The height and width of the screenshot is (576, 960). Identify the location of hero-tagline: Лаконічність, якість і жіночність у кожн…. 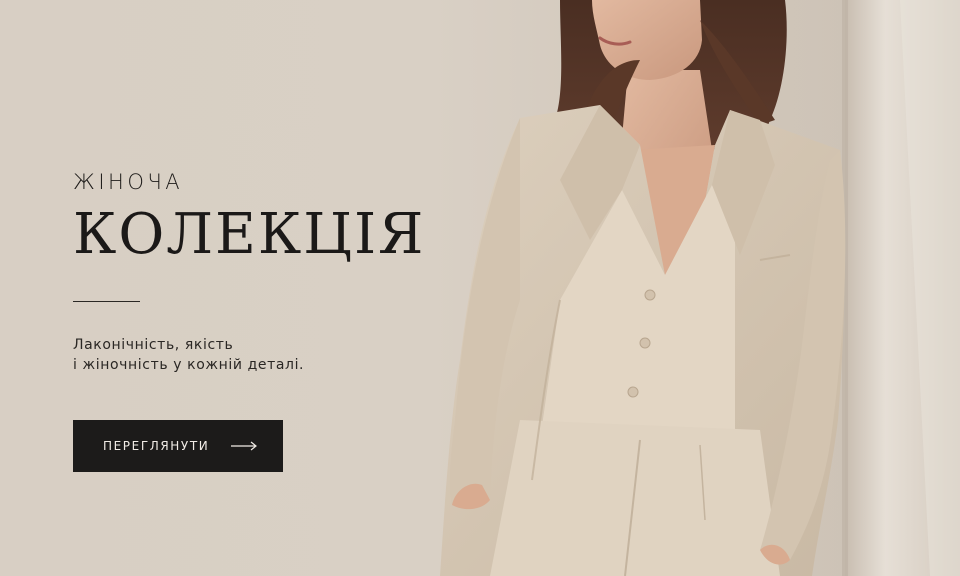
(263, 355).